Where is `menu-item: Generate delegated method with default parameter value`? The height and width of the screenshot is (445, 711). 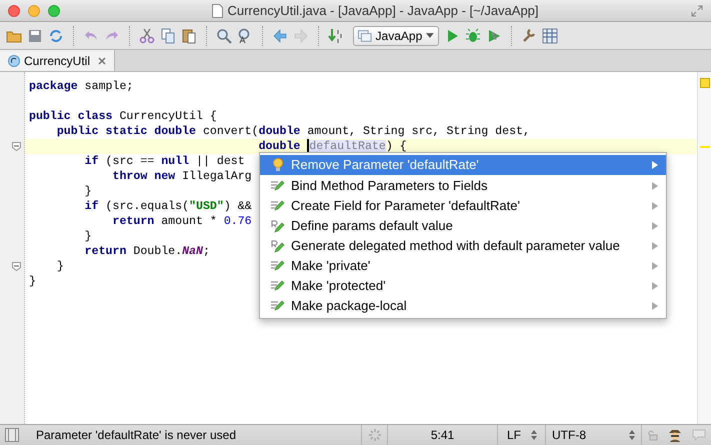
menu-item: Generate delegated method with default parameter value is located at coordinates (463, 246).